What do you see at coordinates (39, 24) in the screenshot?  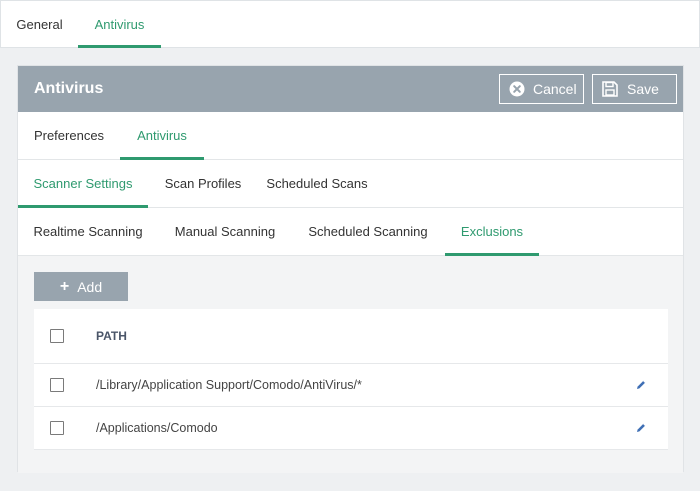 I see `tab-general: General` at bounding box center [39, 24].